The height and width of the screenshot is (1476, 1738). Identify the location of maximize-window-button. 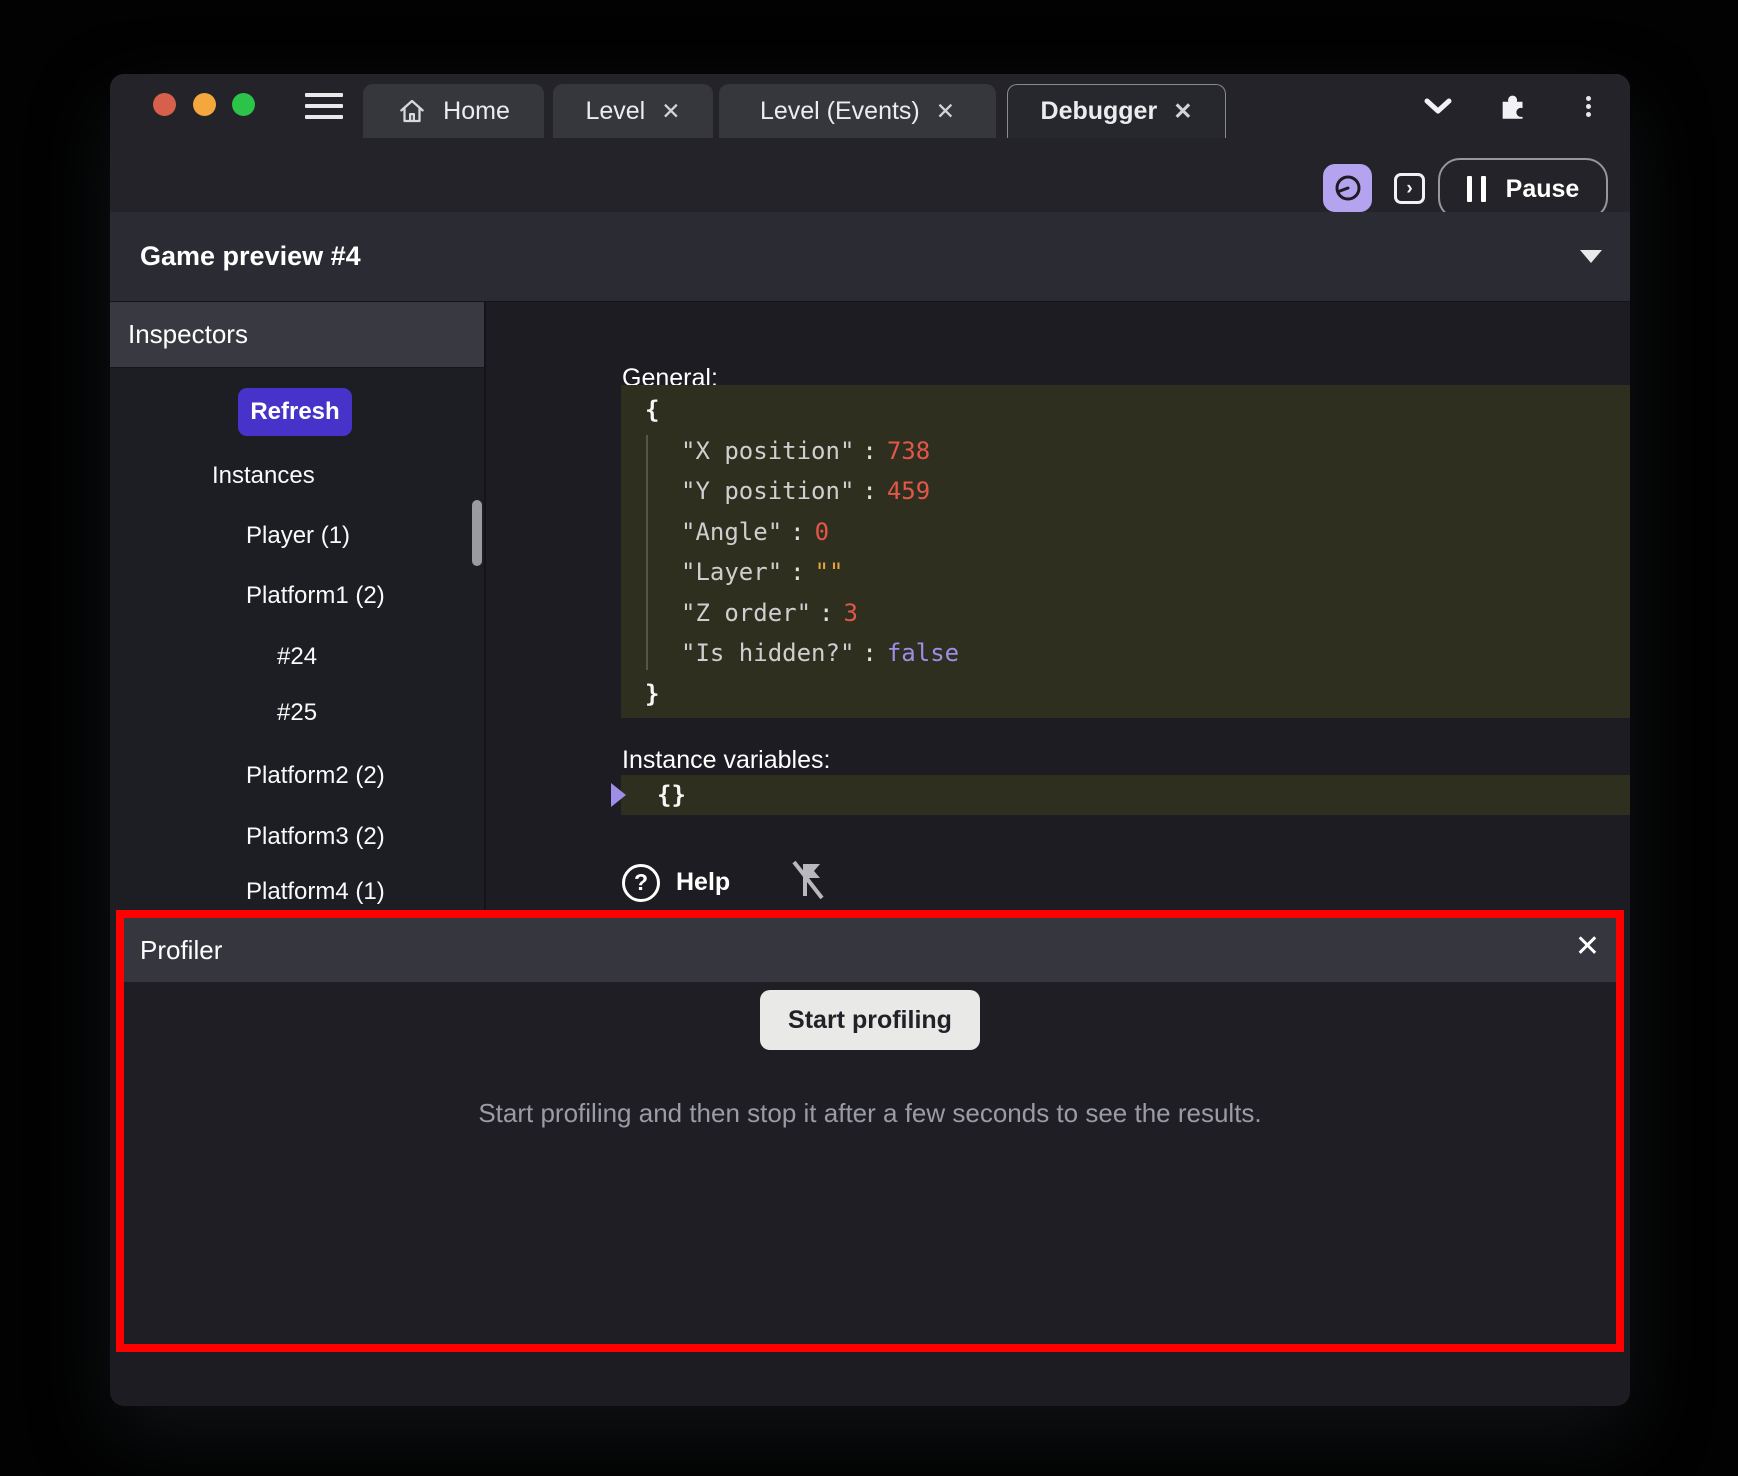
(243, 104).